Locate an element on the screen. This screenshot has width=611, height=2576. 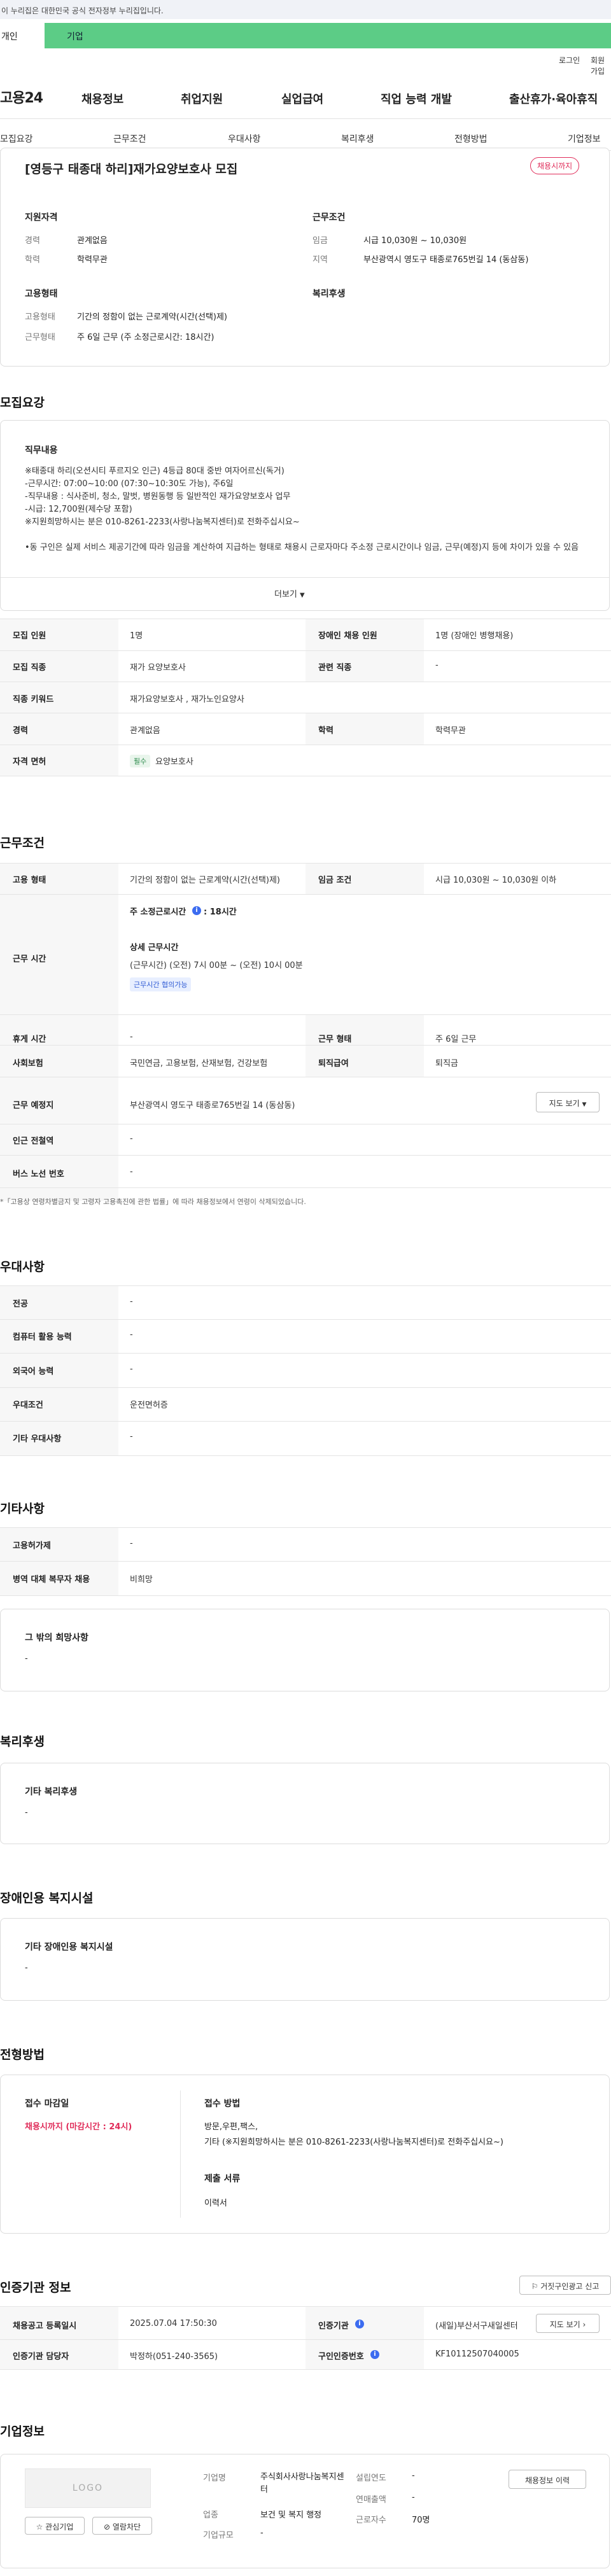
th-language: 외국어 능력 is located at coordinates (33, 1371).